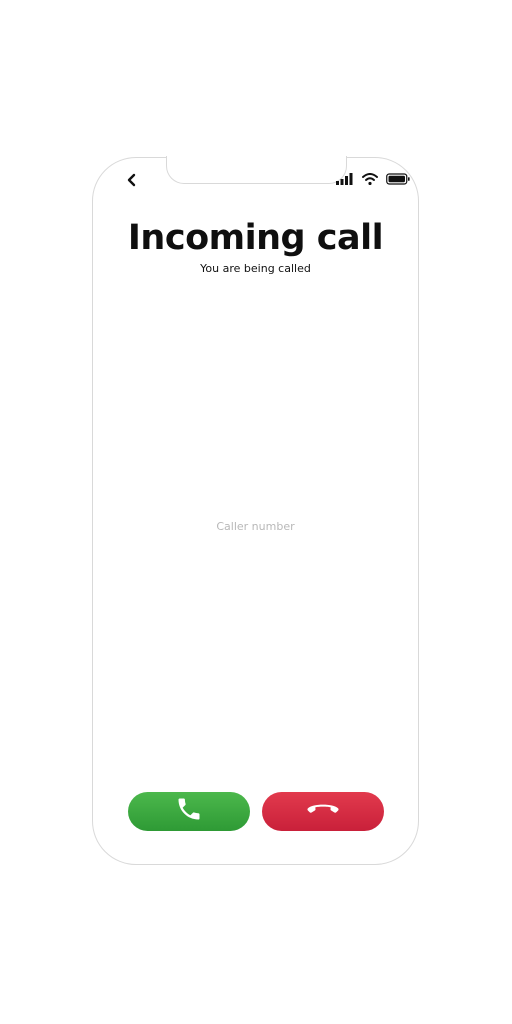  I want to click on page-subtitle: You are being called, so click(255, 268).